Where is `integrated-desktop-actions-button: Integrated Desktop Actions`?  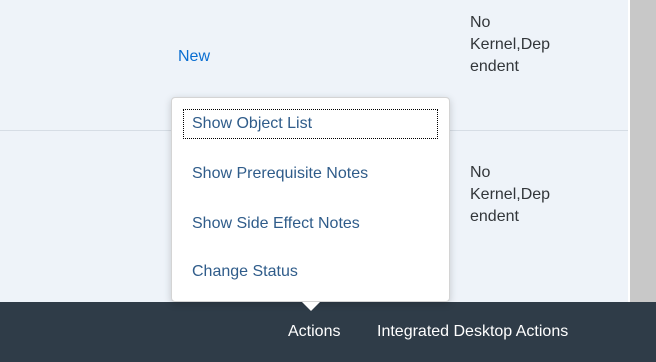 integrated-desktop-actions-button: Integrated Desktop Actions is located at coordinates (472, 332).